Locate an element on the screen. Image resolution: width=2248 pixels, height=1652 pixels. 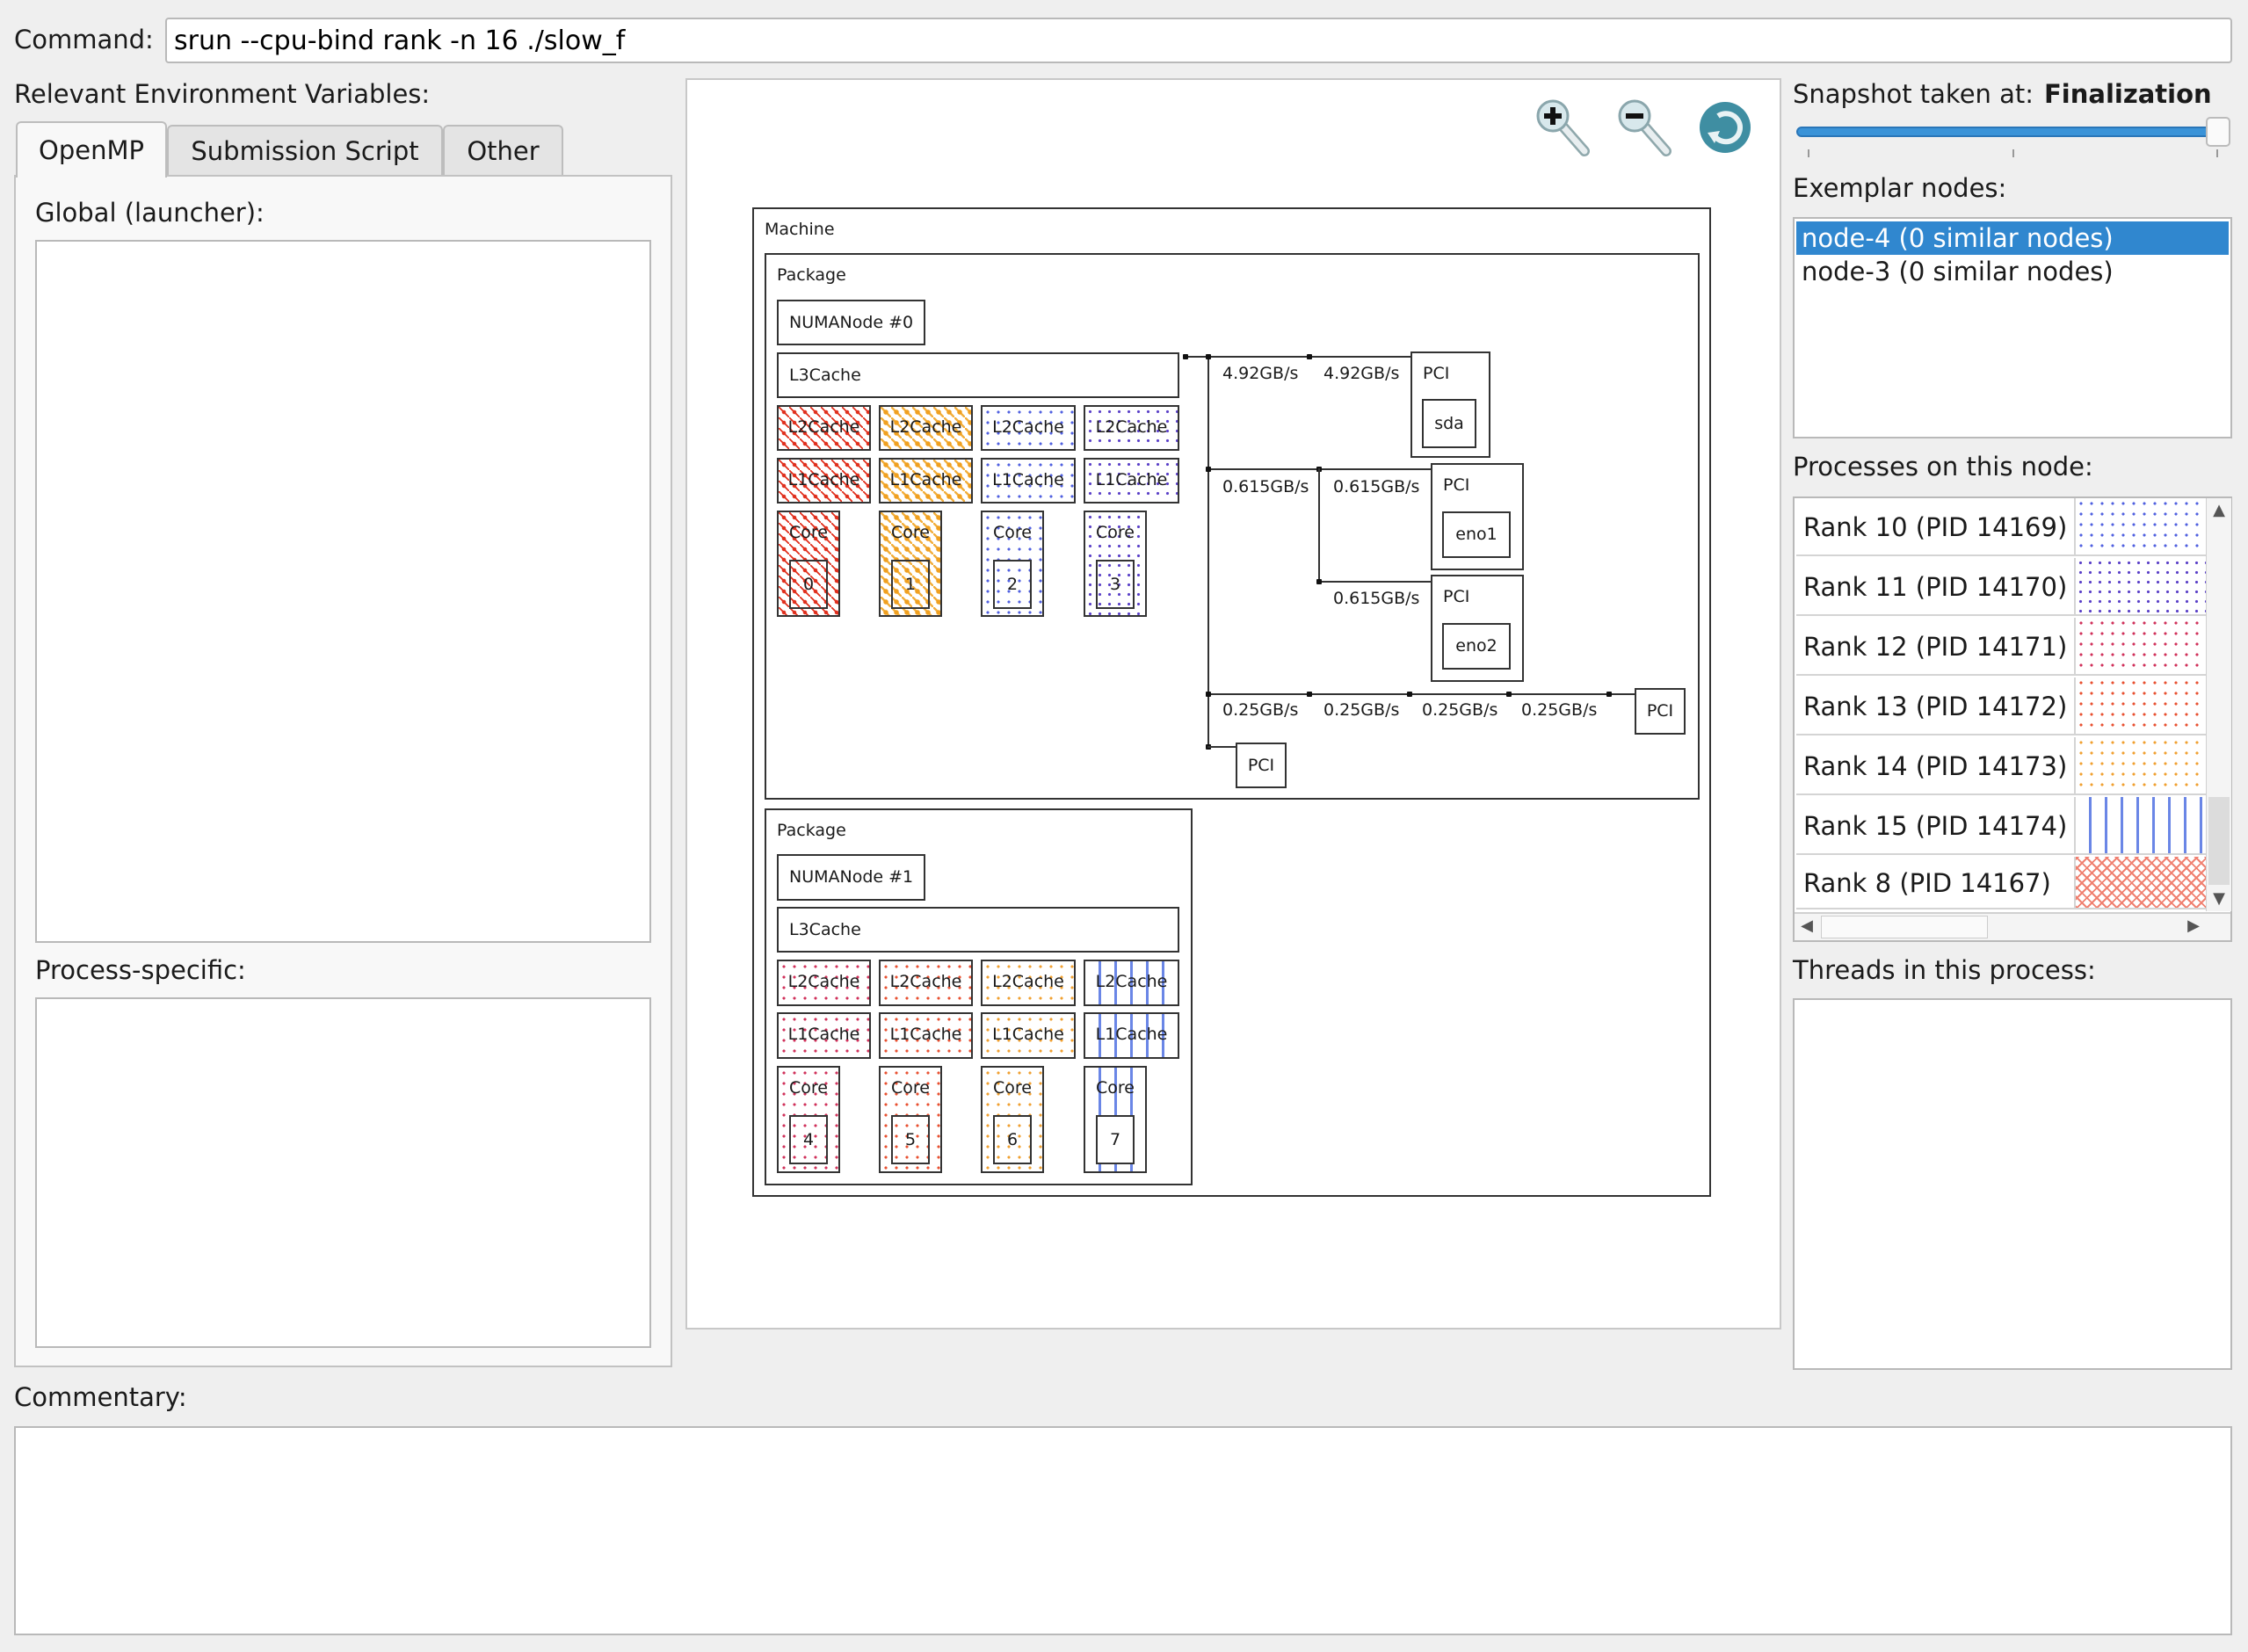
pu-3: 3 is located at coordinates (1115, 585).